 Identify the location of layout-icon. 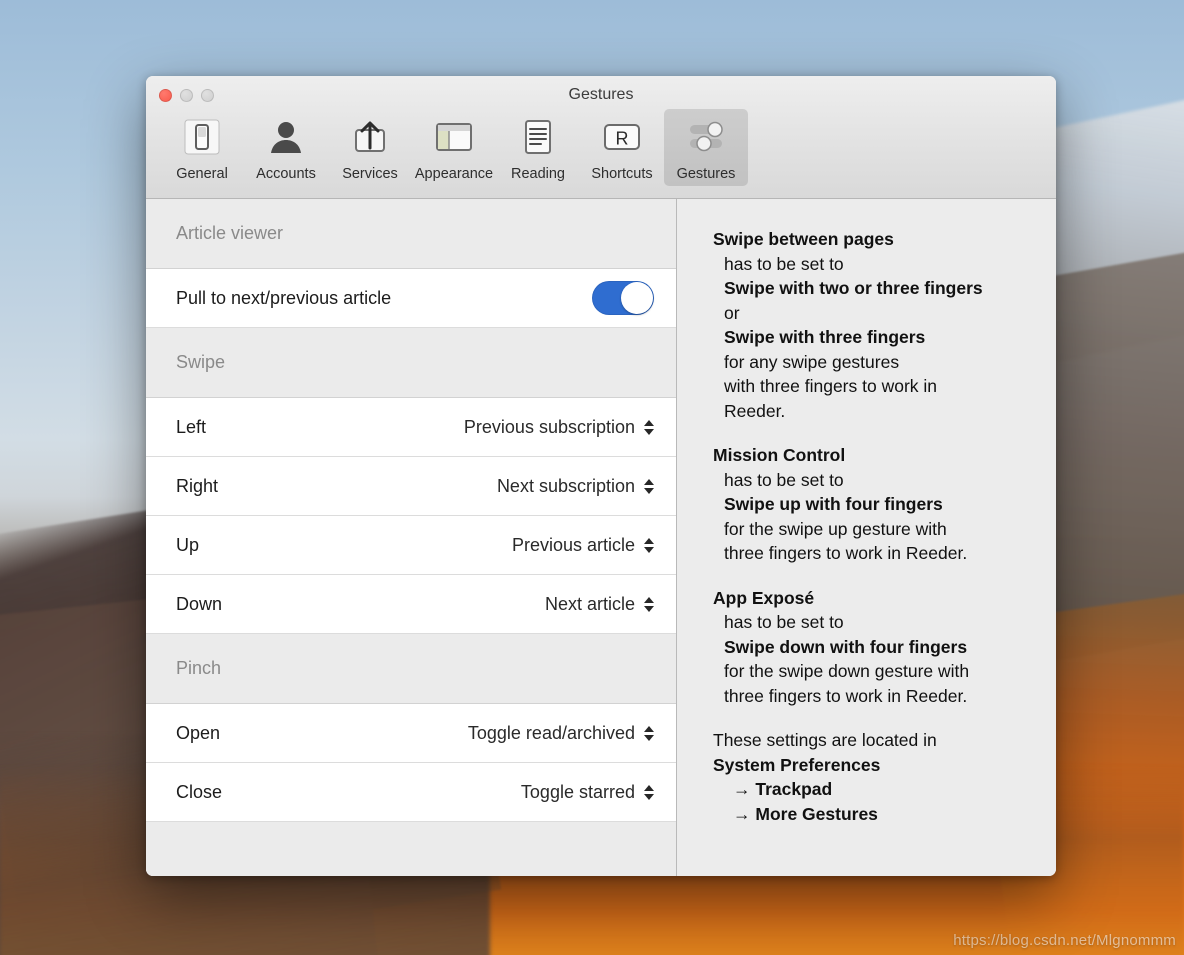
(454, 137).